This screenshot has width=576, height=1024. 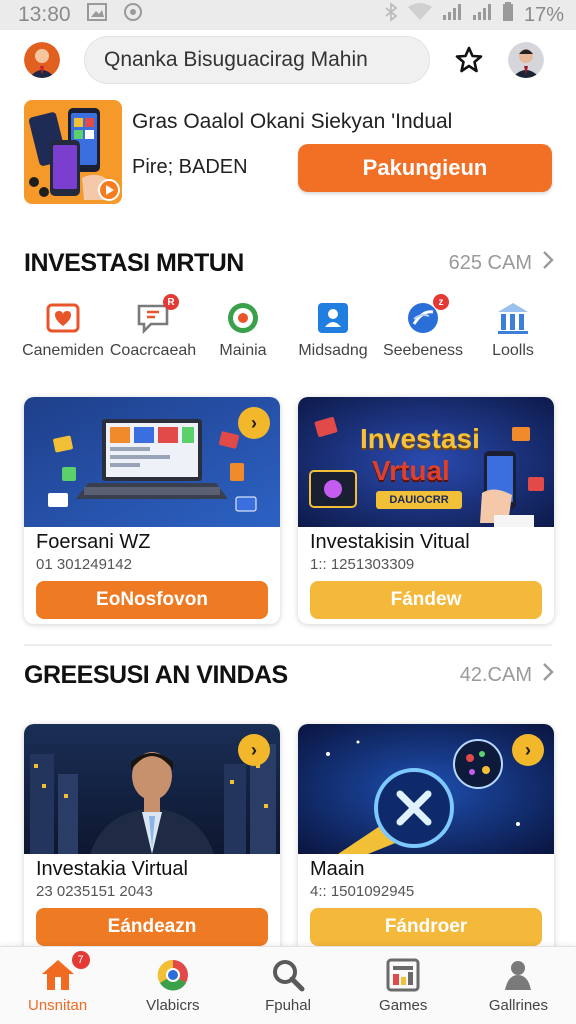 What do you see at coordinates (403, 1005) in the screenshot?
I see `nav-label: Games` at bounding box center [403, 1005].